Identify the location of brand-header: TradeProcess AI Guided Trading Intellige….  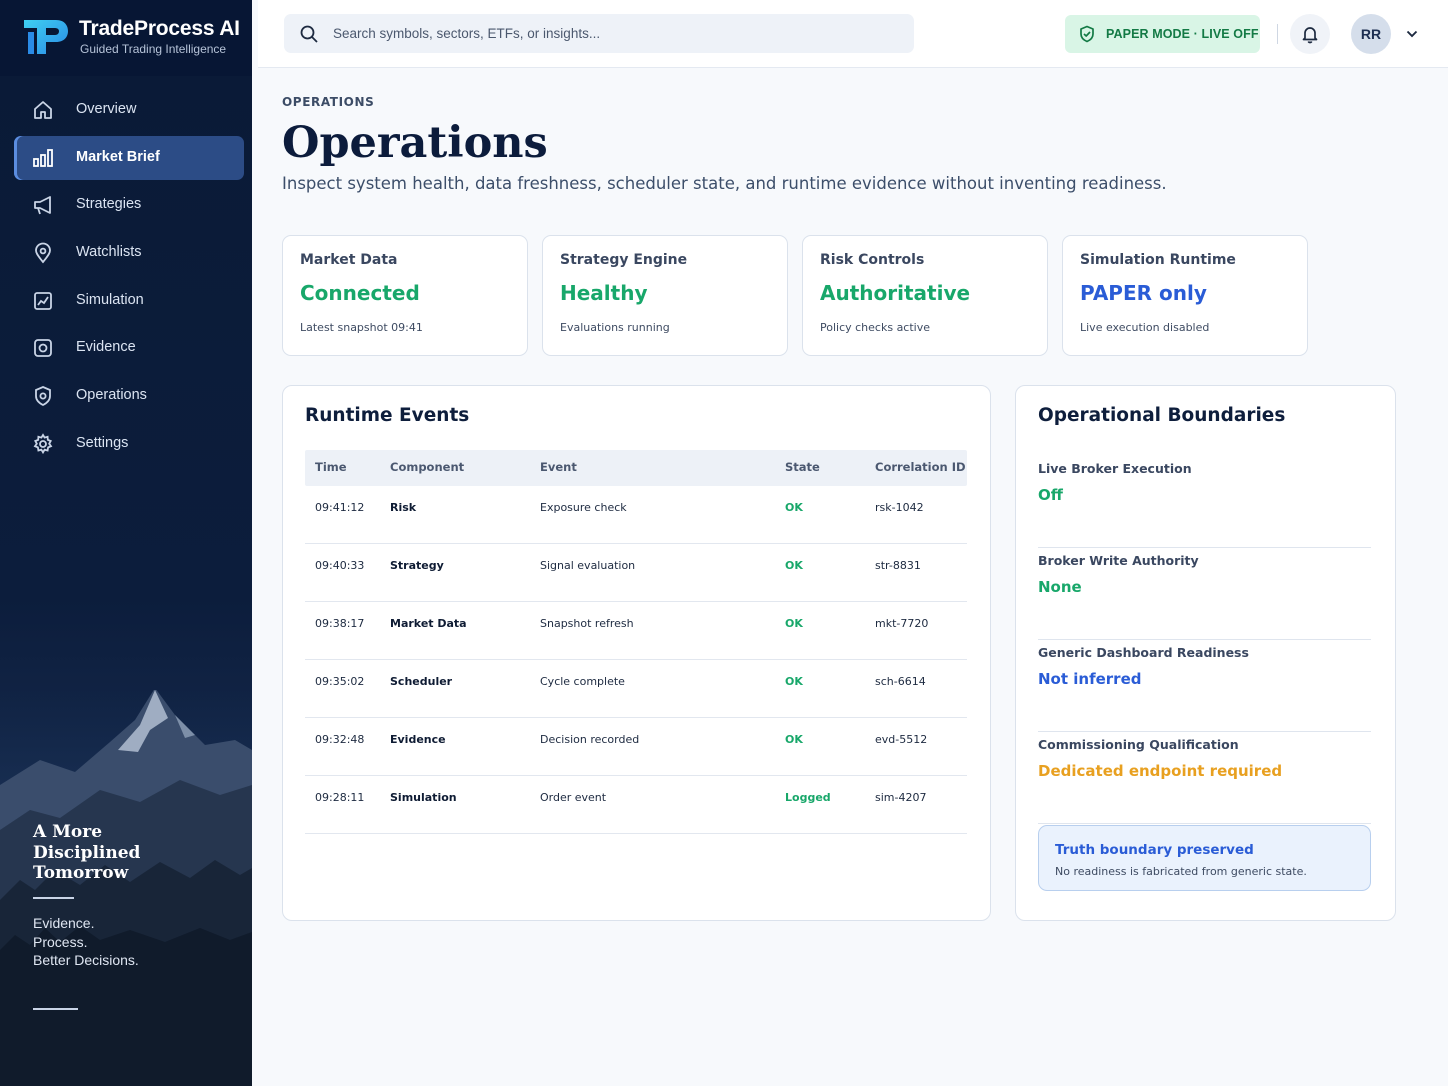
(126, 38).